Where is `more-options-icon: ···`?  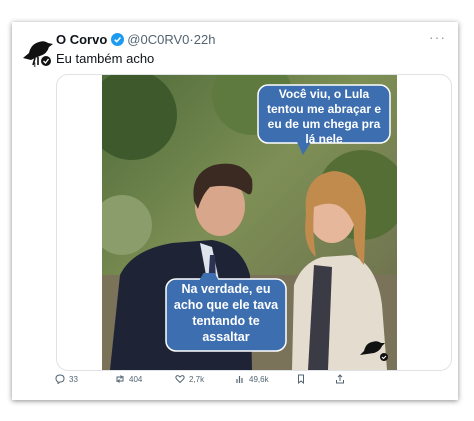 more-options-icon: ··· is located at coordinates (437, 37).